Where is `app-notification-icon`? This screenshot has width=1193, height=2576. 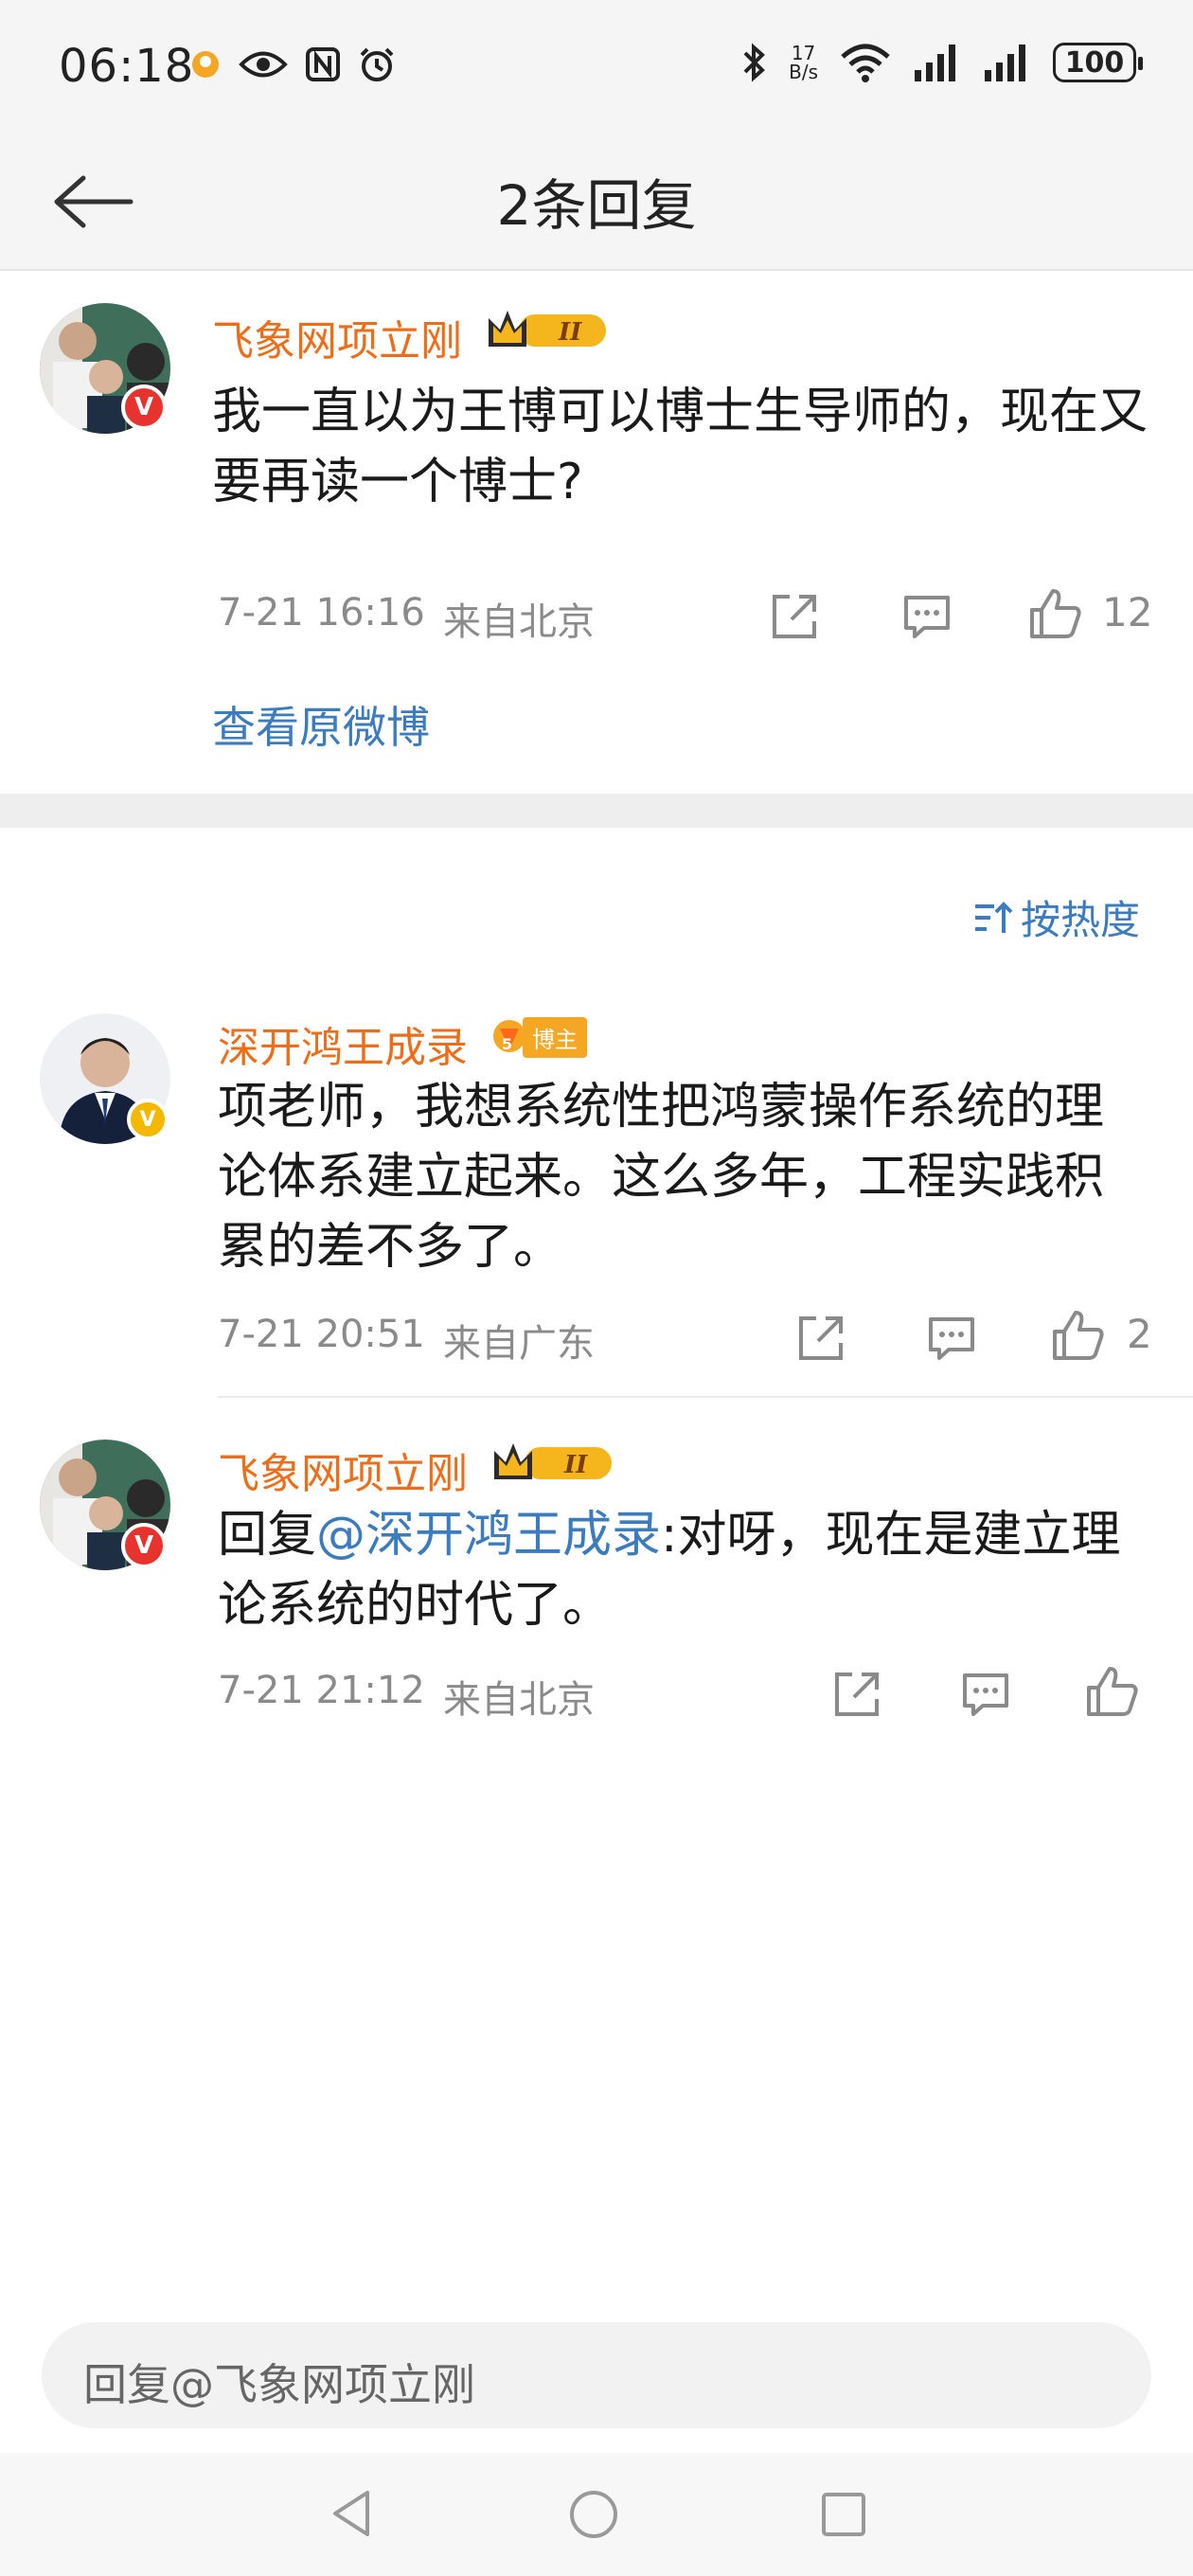 app-notification-icon is located at coordinates (205, 64).